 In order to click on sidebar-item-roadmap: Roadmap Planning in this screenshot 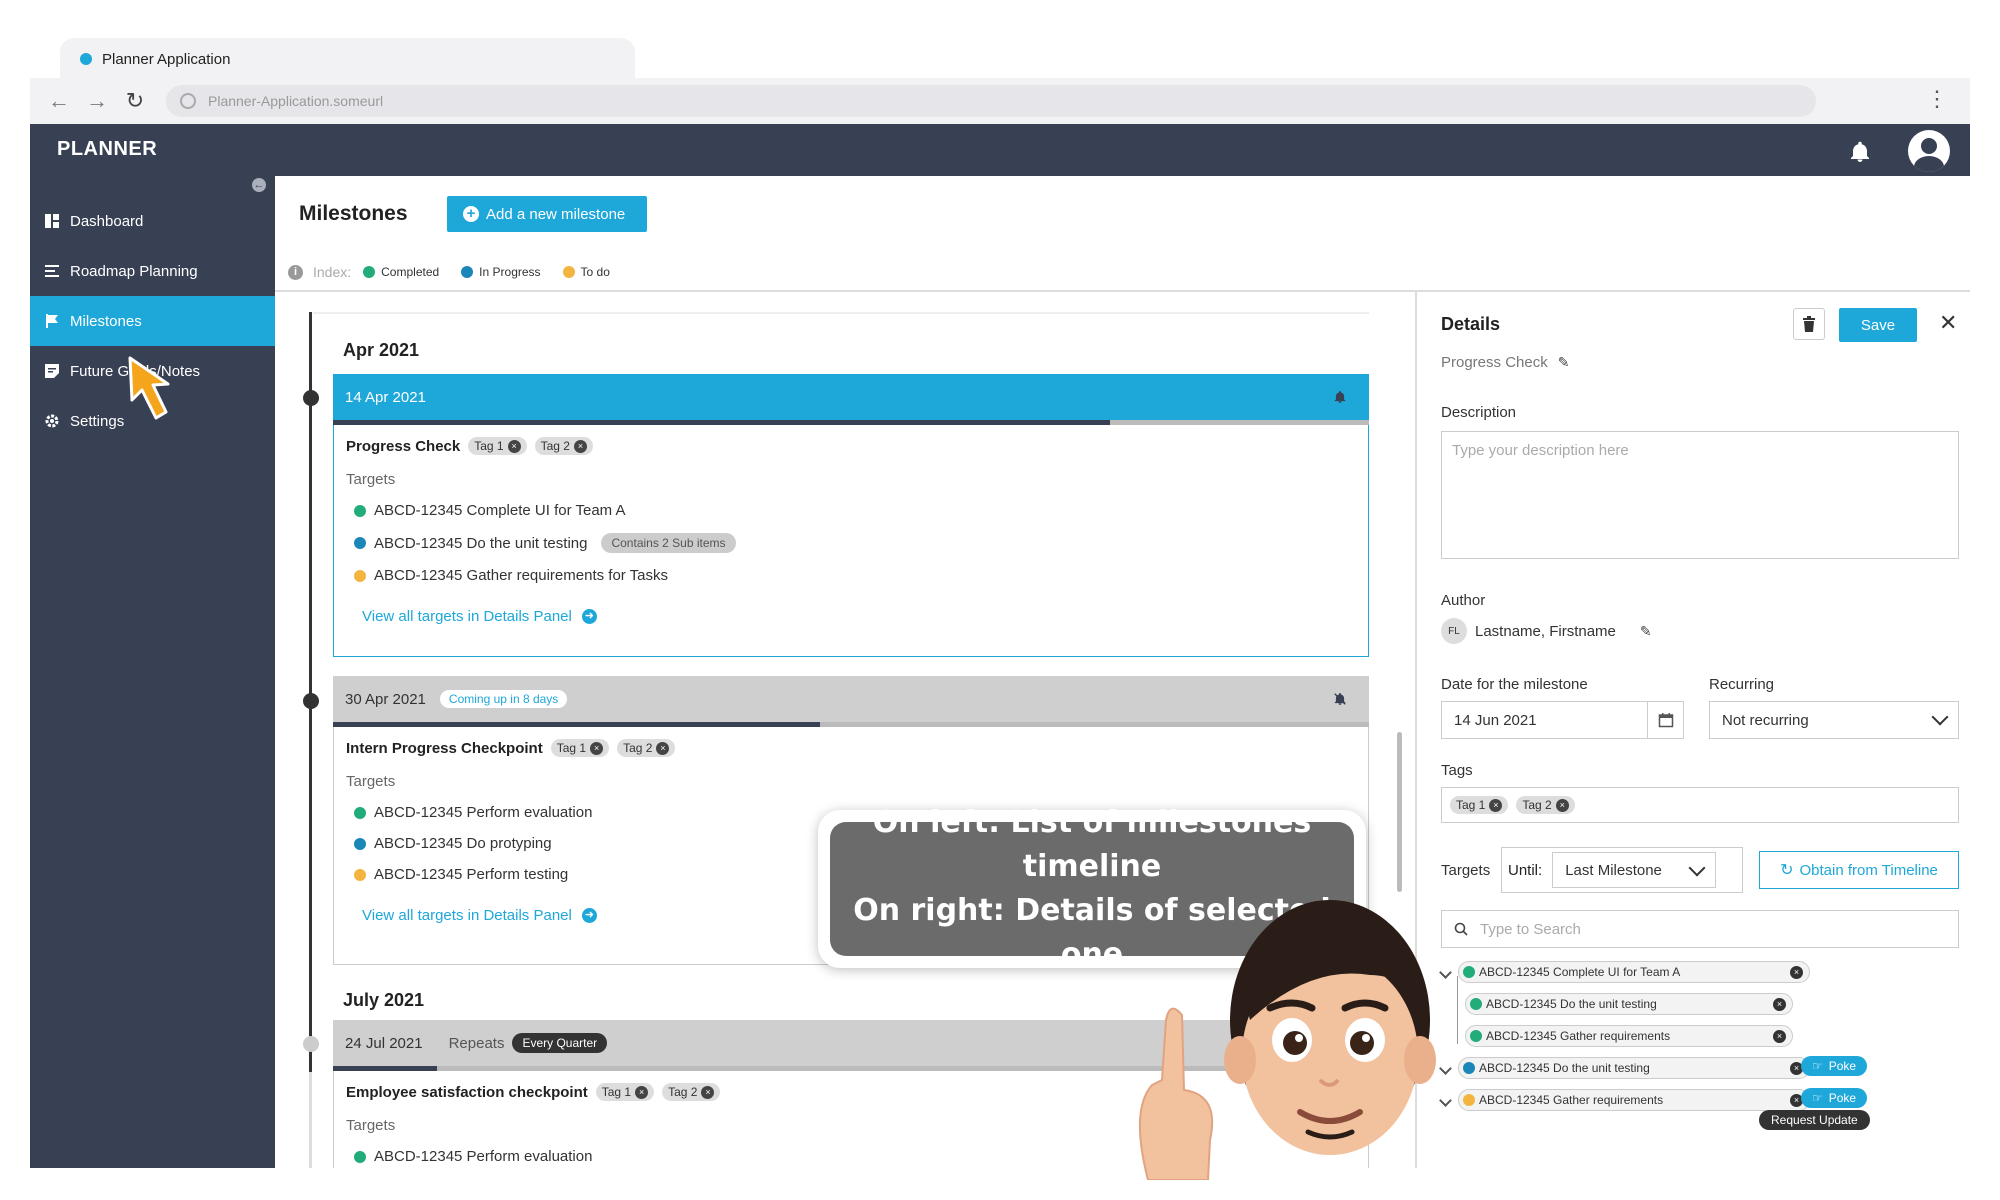, I will do `click(152, 271)`.